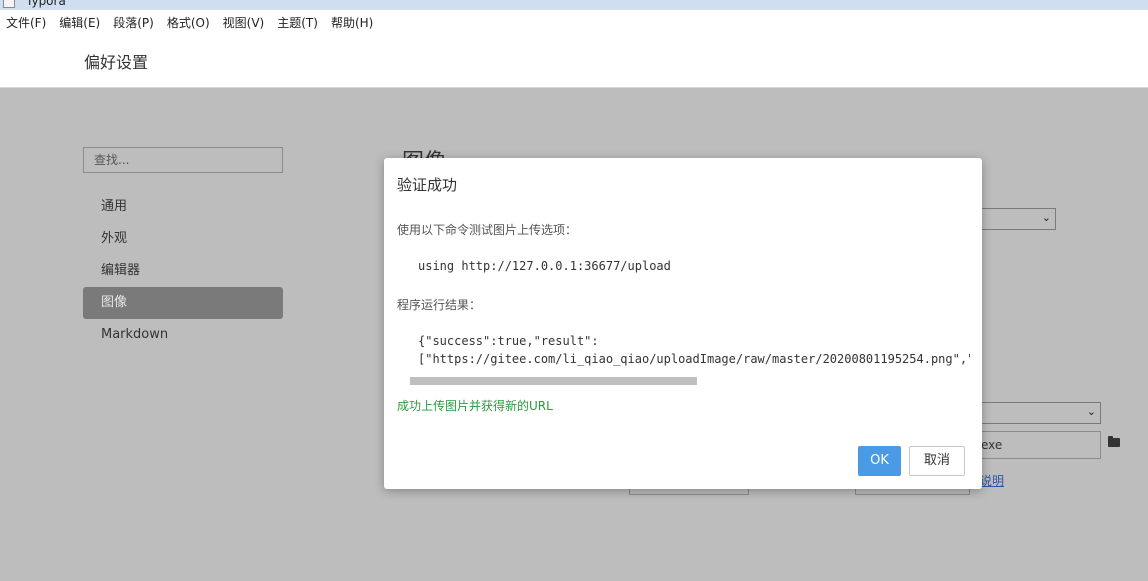 This screenshot has height=581, width=1148. What do you see at coordinates (1114, 441) in the screenshot?
I see `folder-icon` at bounding box center [1114, 441].